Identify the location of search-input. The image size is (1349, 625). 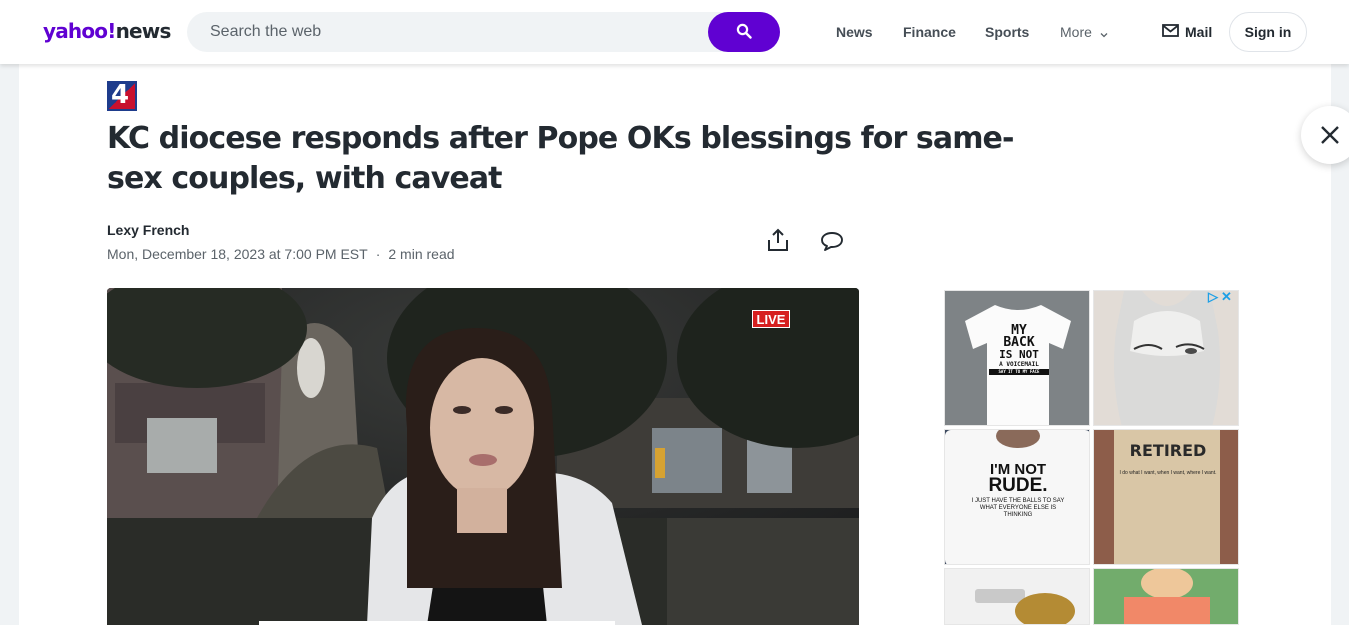
(447, 32).